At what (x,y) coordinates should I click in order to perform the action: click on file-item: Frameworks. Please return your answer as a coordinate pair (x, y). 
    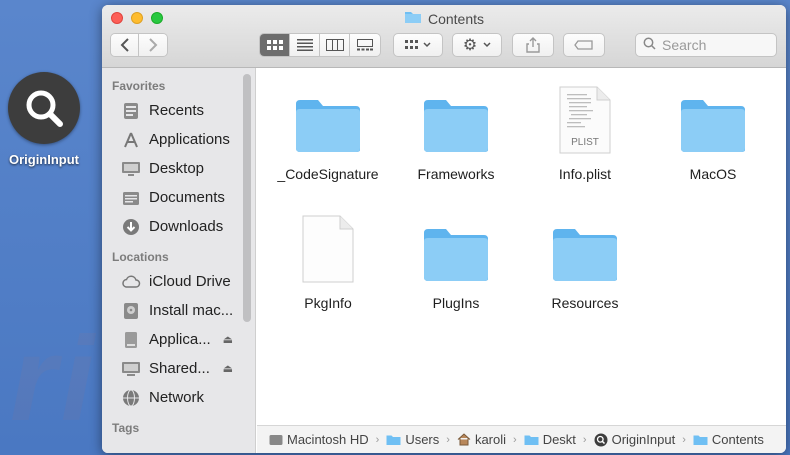
    Looking at the image, I should click on (456, 132).